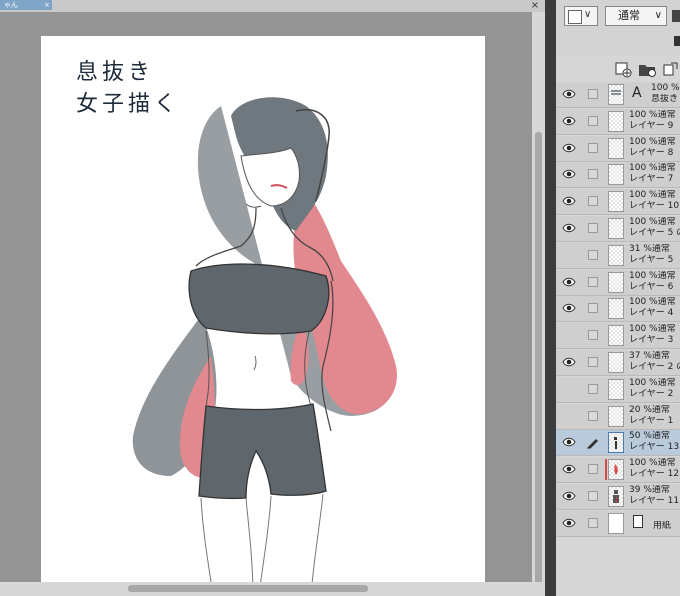 The height and width of the screenshot is (596, 680). I want to click on window-close-icon: ×, so click(535, 6).